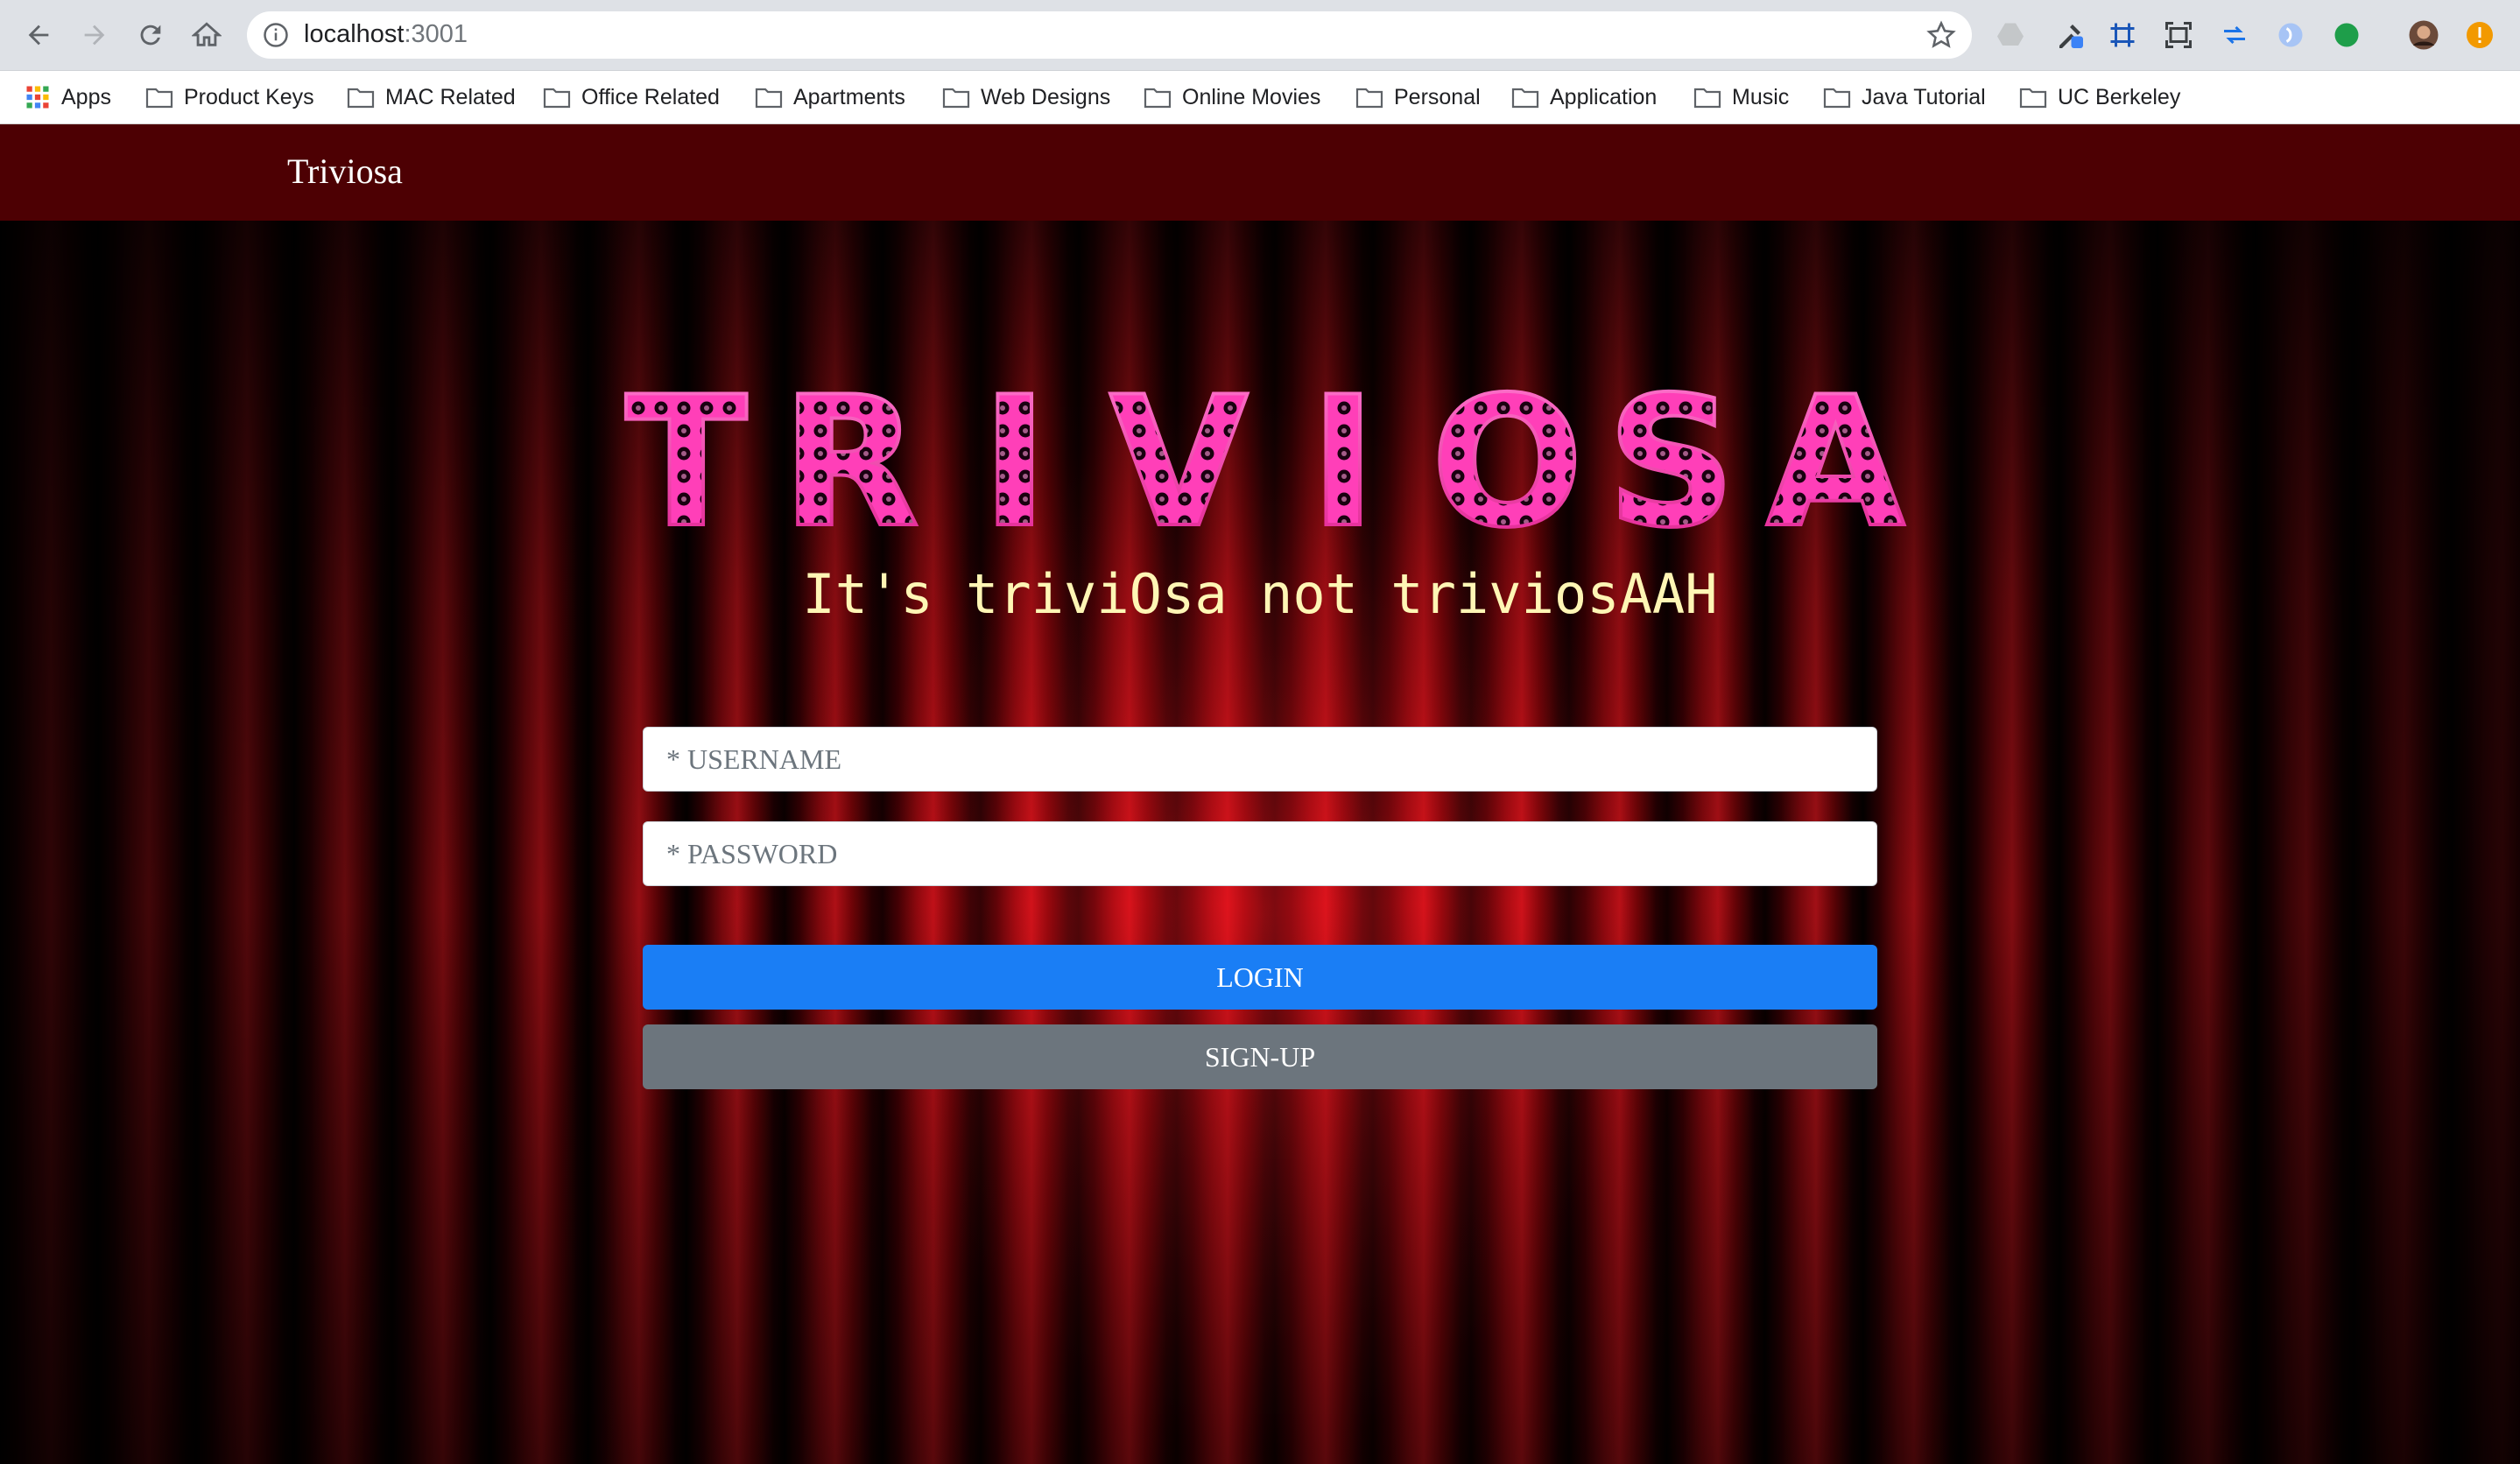  I want to click on eyedropper-extension-icon, so click(2069, 35).